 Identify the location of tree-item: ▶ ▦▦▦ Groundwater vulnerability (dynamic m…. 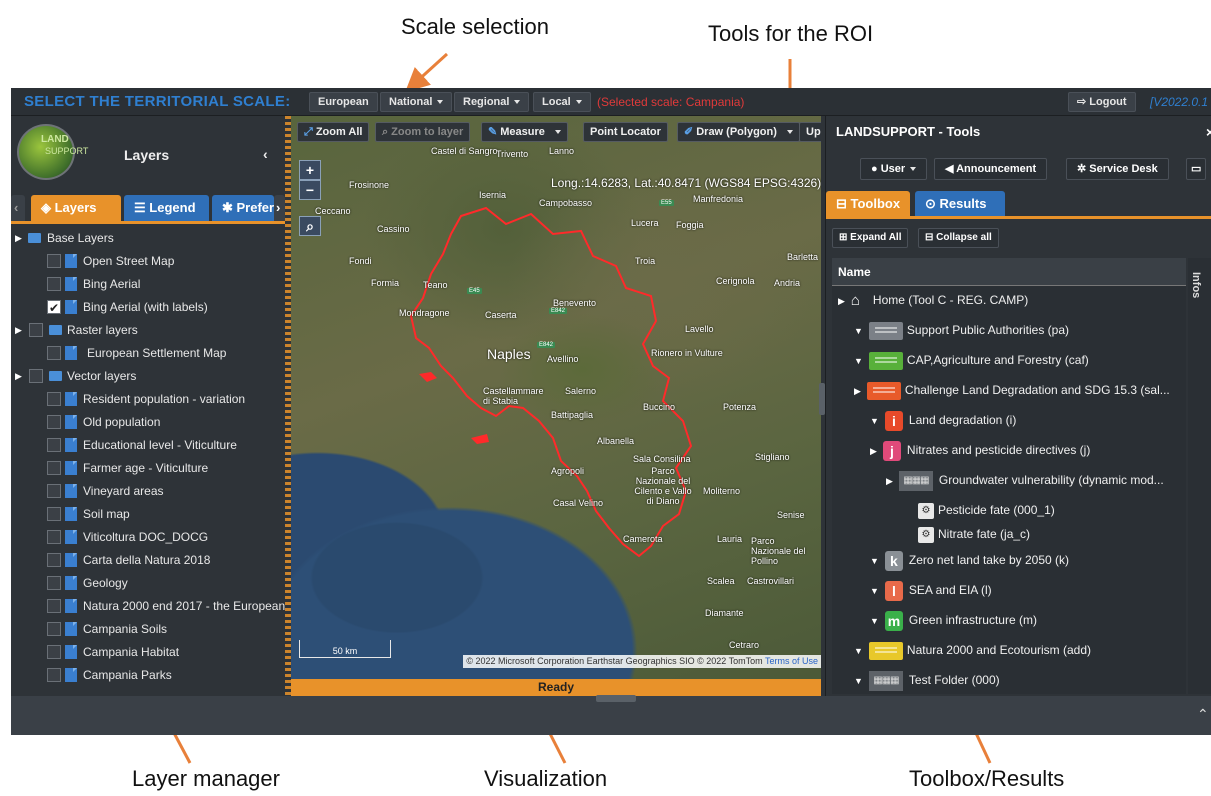
(1025, 480).